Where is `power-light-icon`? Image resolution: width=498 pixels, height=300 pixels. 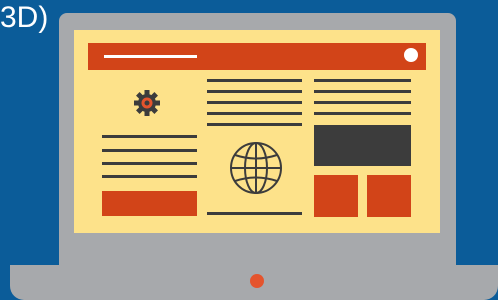 power-light-icon is located at coordinates (257, 281).